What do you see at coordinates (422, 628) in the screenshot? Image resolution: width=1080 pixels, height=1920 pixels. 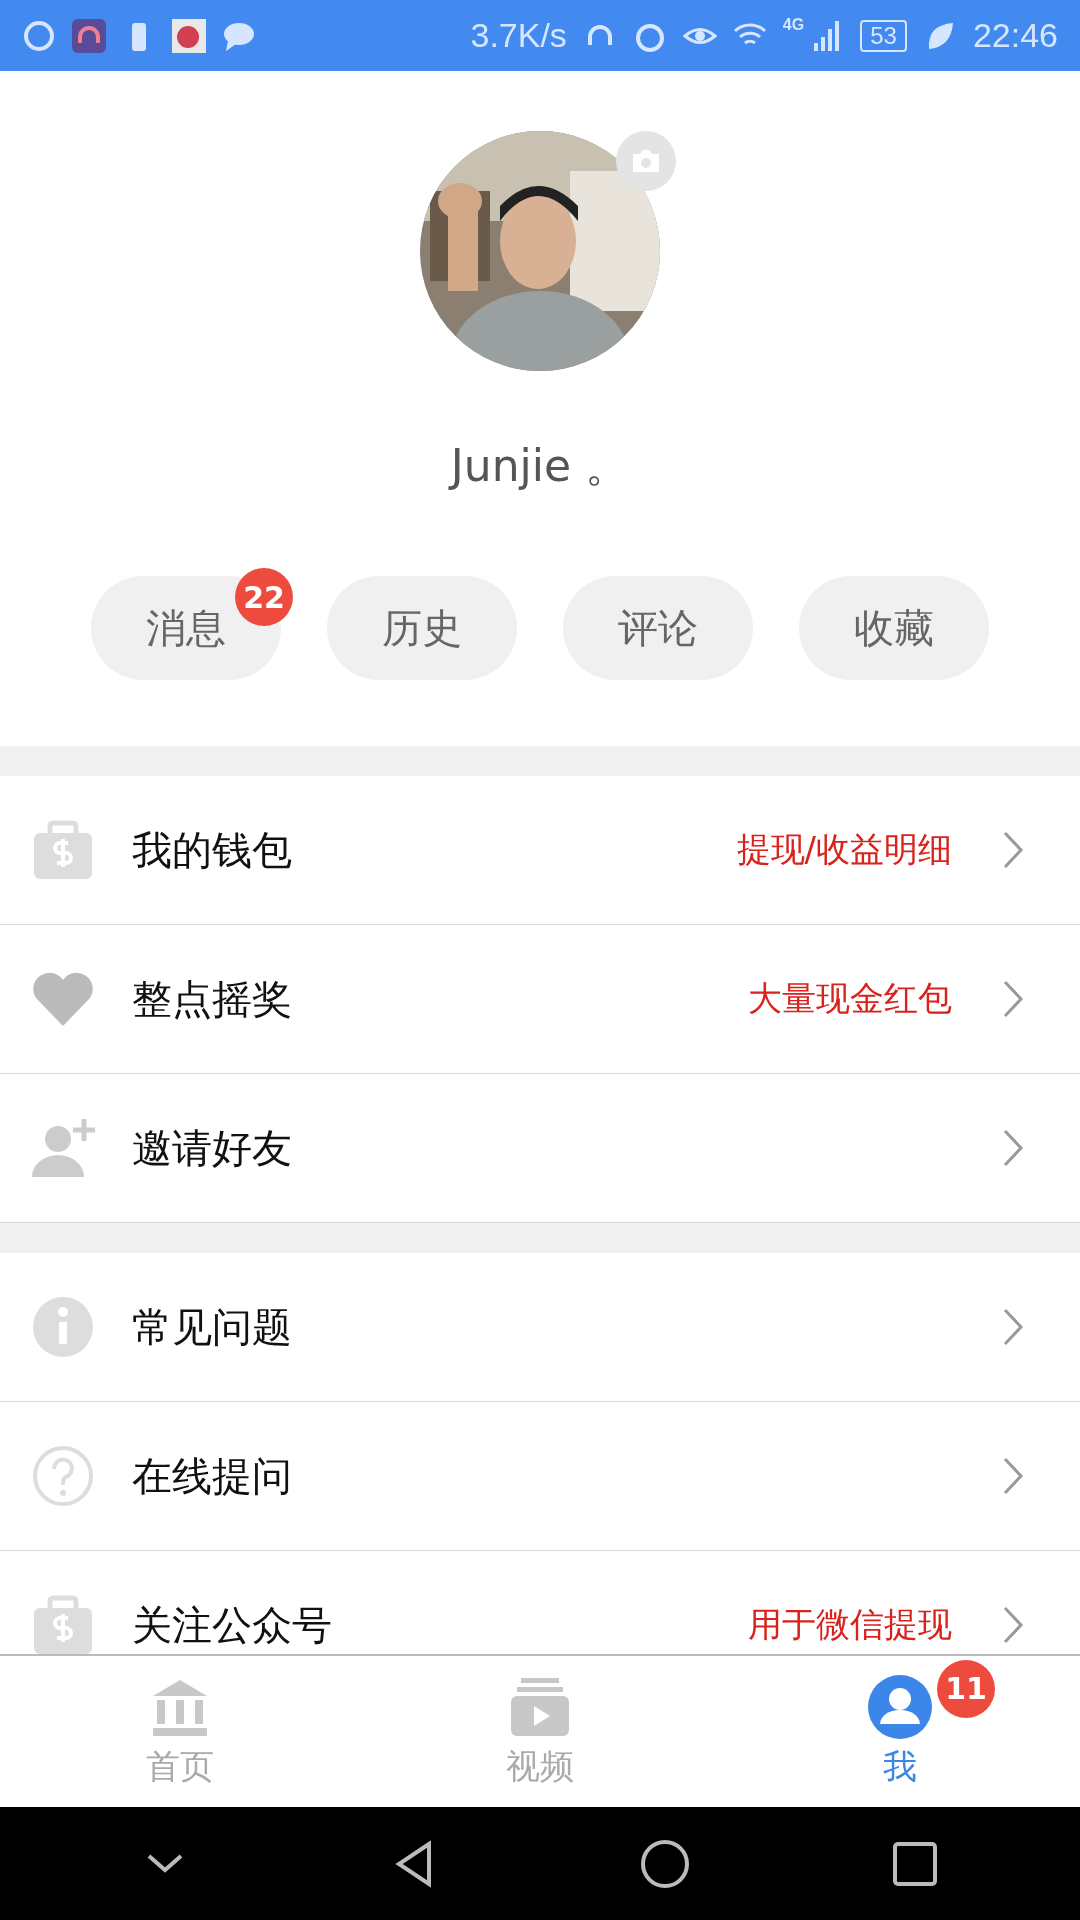 I see `shortcut-chip: 历史` at bounding box center [422, 628].